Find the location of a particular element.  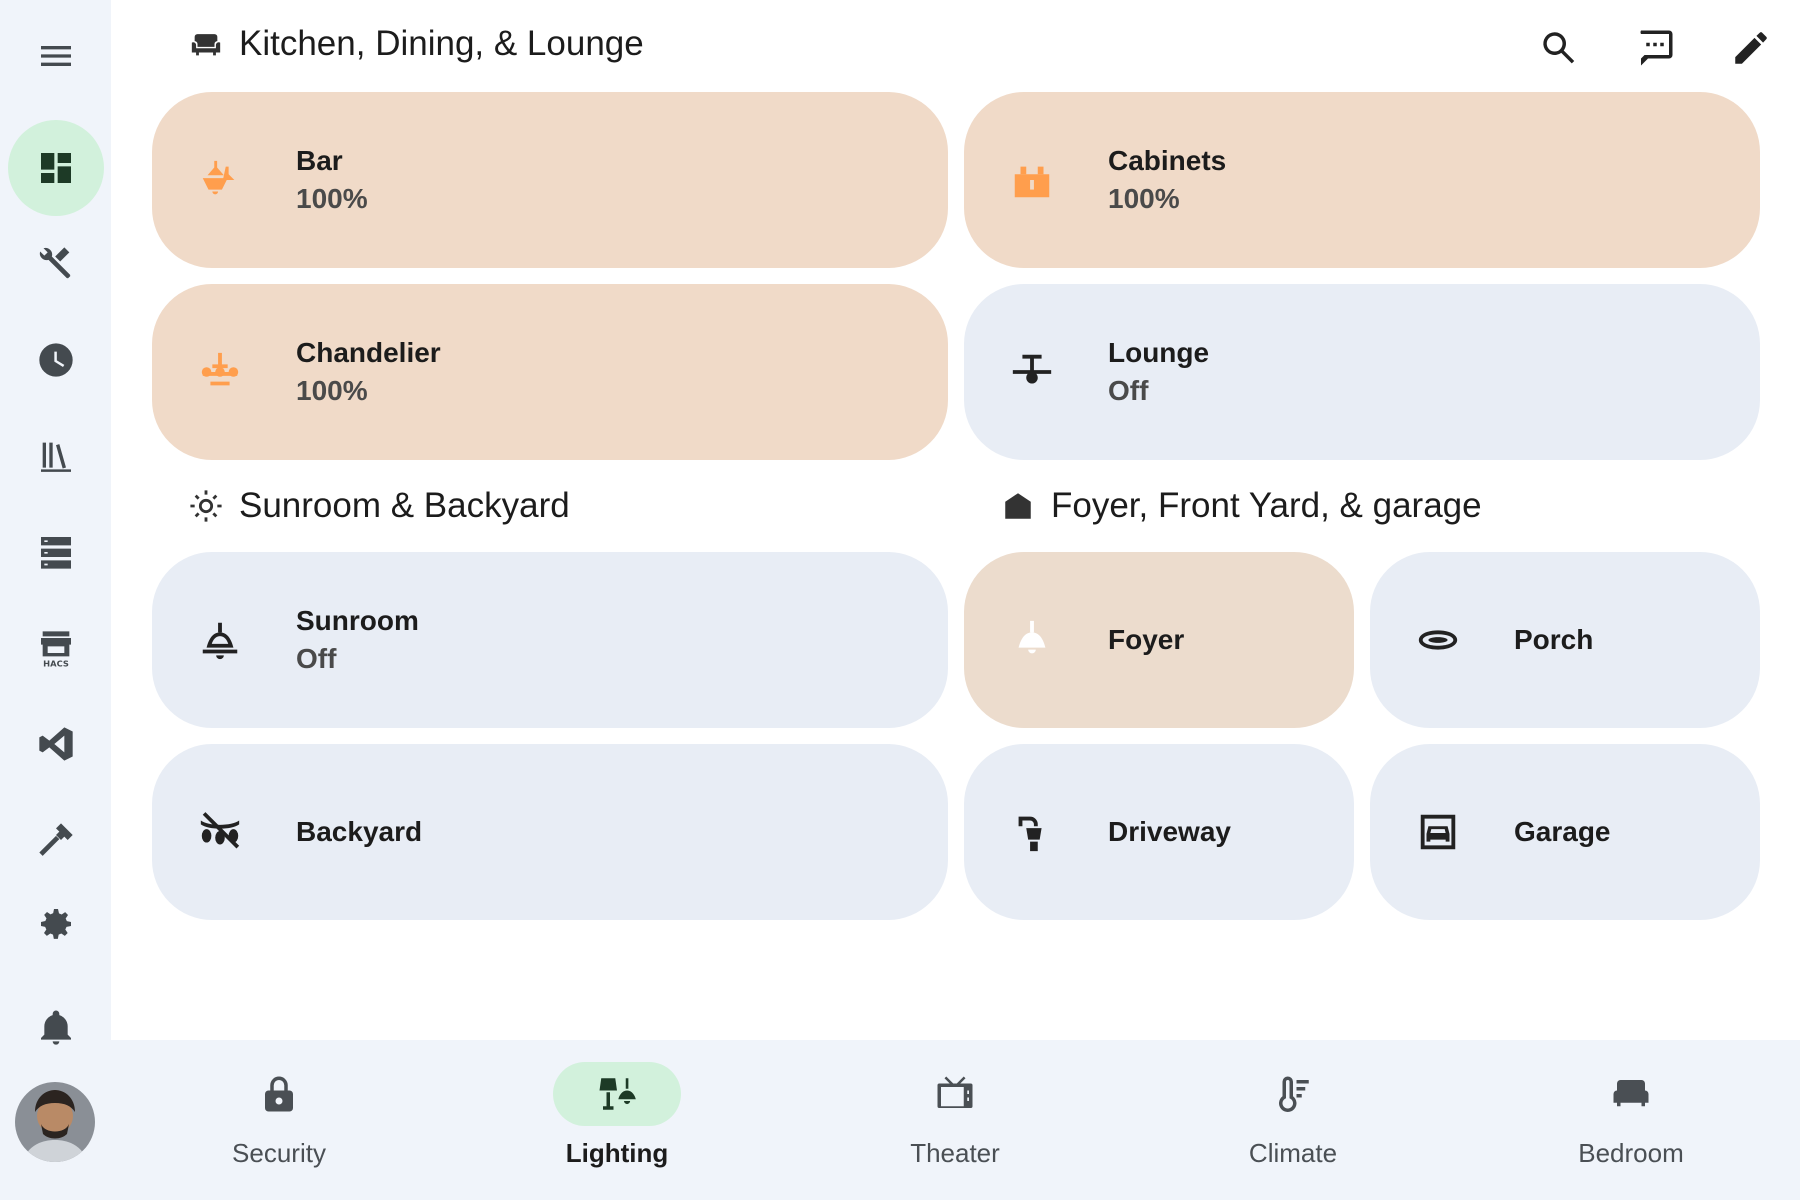

tile-sunroom-icon-wrap is located at coordinates (220, 640).